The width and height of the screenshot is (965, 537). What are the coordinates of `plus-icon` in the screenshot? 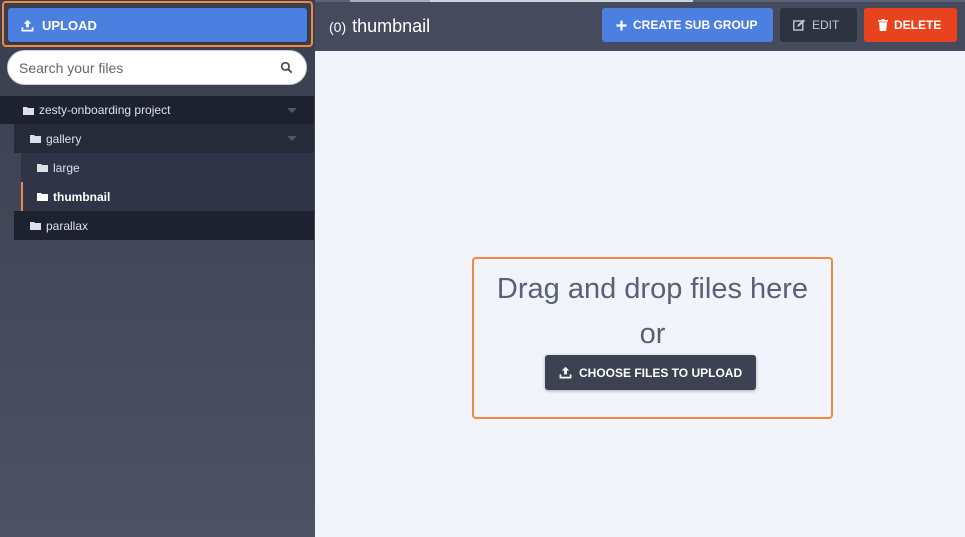 It's located at (621, 25).